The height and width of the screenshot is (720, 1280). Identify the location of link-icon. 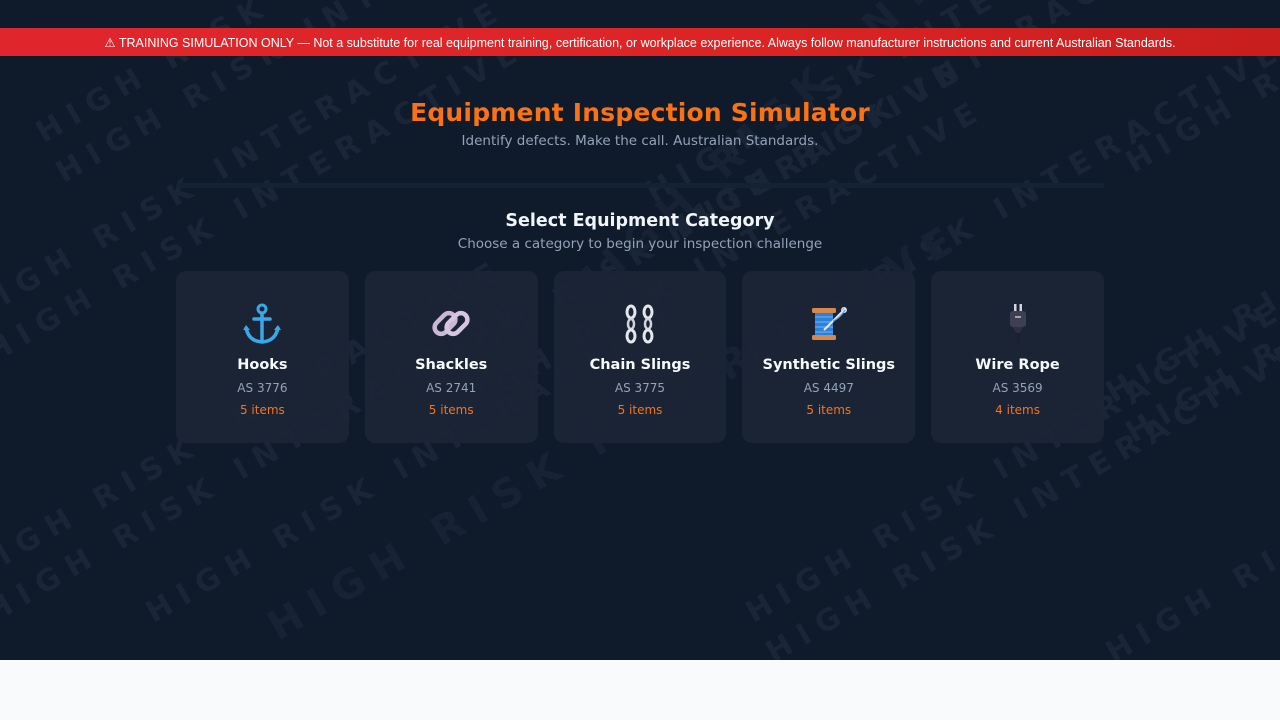
(451, 324).